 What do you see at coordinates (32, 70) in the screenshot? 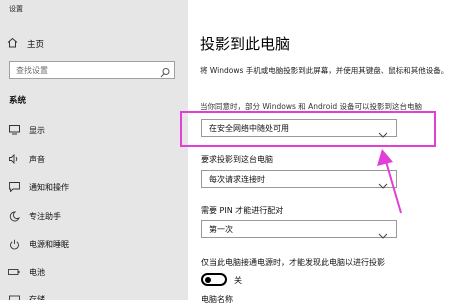
I see `search-placeholder: 查找设置` at bounding box center [32, 70].